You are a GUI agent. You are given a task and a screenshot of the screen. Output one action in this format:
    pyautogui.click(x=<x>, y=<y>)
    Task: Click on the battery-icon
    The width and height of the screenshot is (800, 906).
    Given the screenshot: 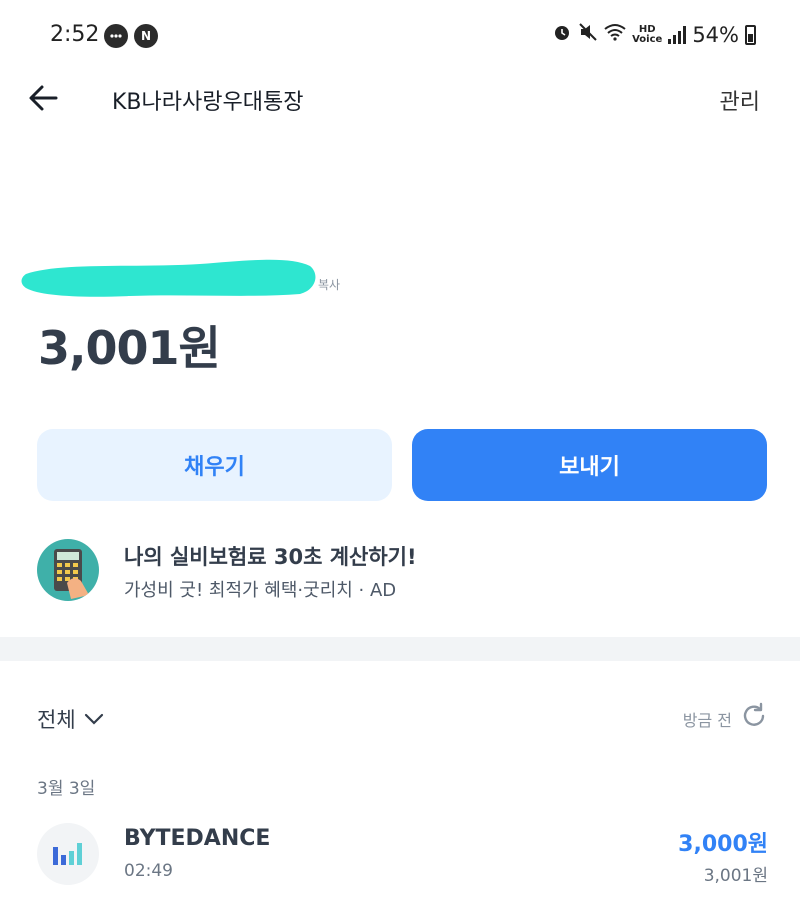 What is the action you would take?
    pyautogui.click(x=750, y=34)
    